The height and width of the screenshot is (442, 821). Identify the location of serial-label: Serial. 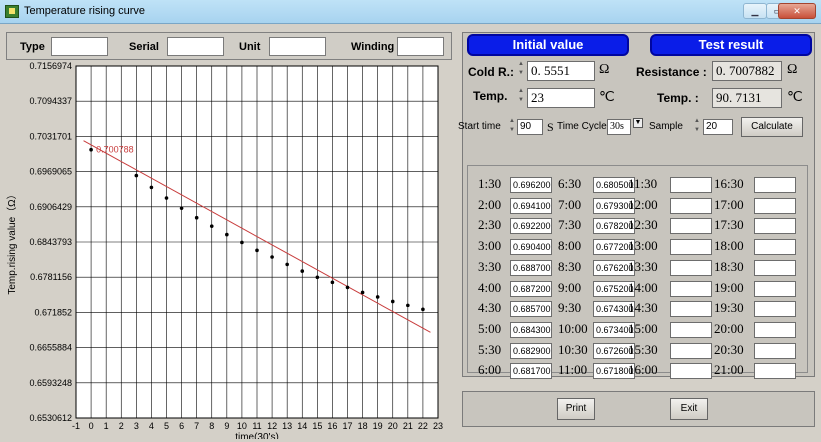
(144, 47).